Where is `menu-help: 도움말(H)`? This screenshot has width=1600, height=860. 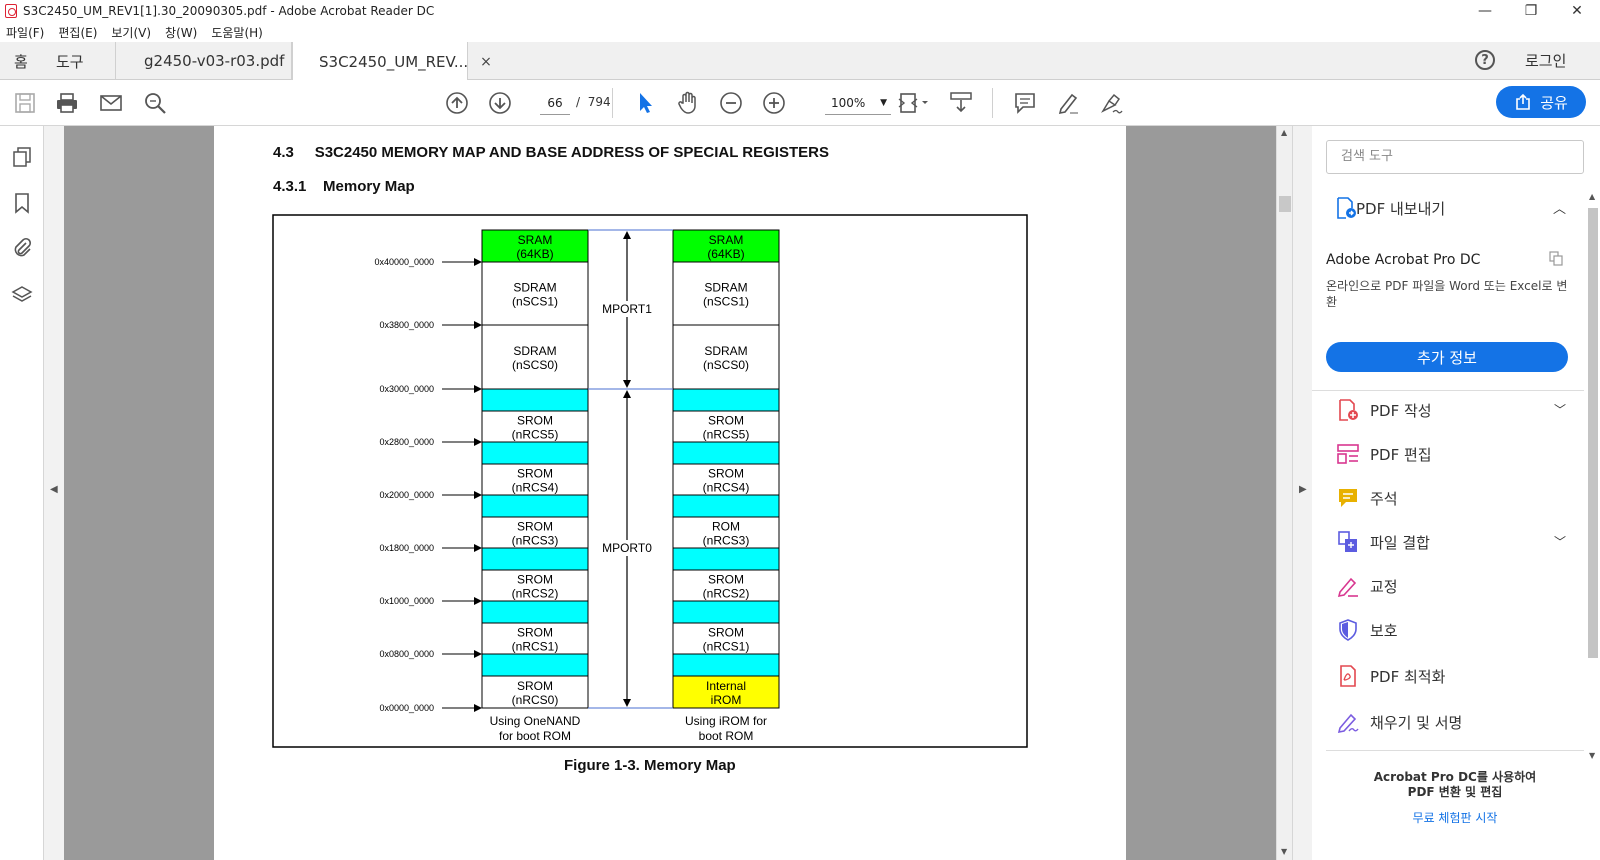
menu-help: 도움말(H) is located at coordinates (237, 32).